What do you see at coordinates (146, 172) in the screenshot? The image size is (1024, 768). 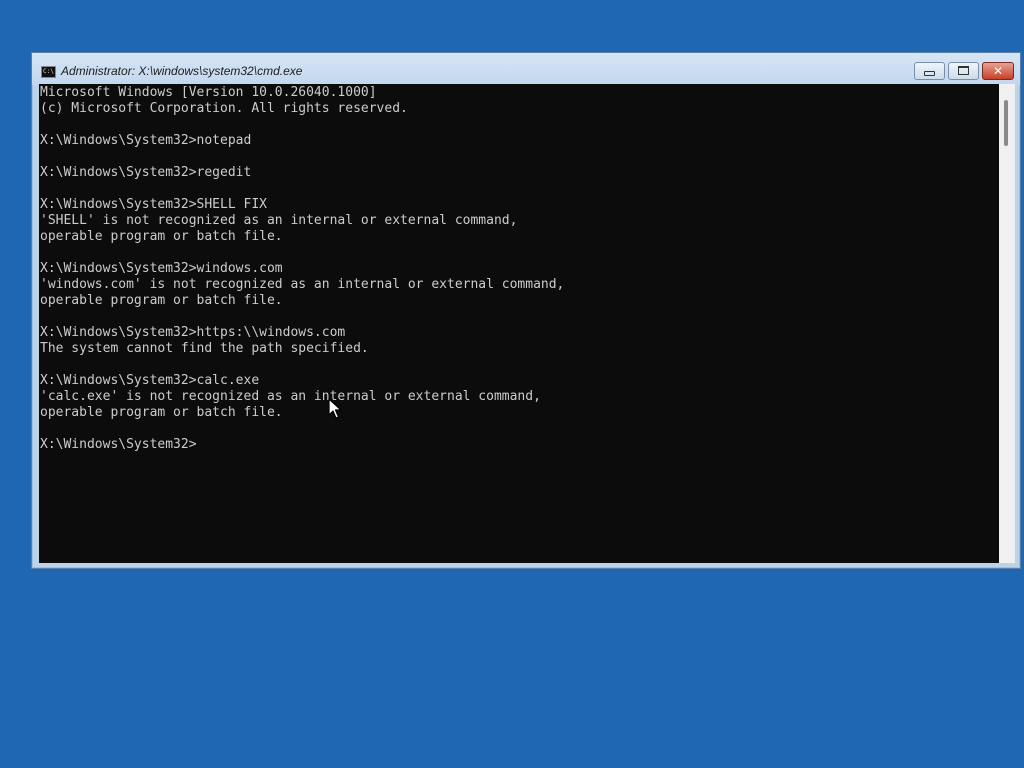 I see `console-line: X:\Windows\System32>regedit` at bounding box center [146, 172].